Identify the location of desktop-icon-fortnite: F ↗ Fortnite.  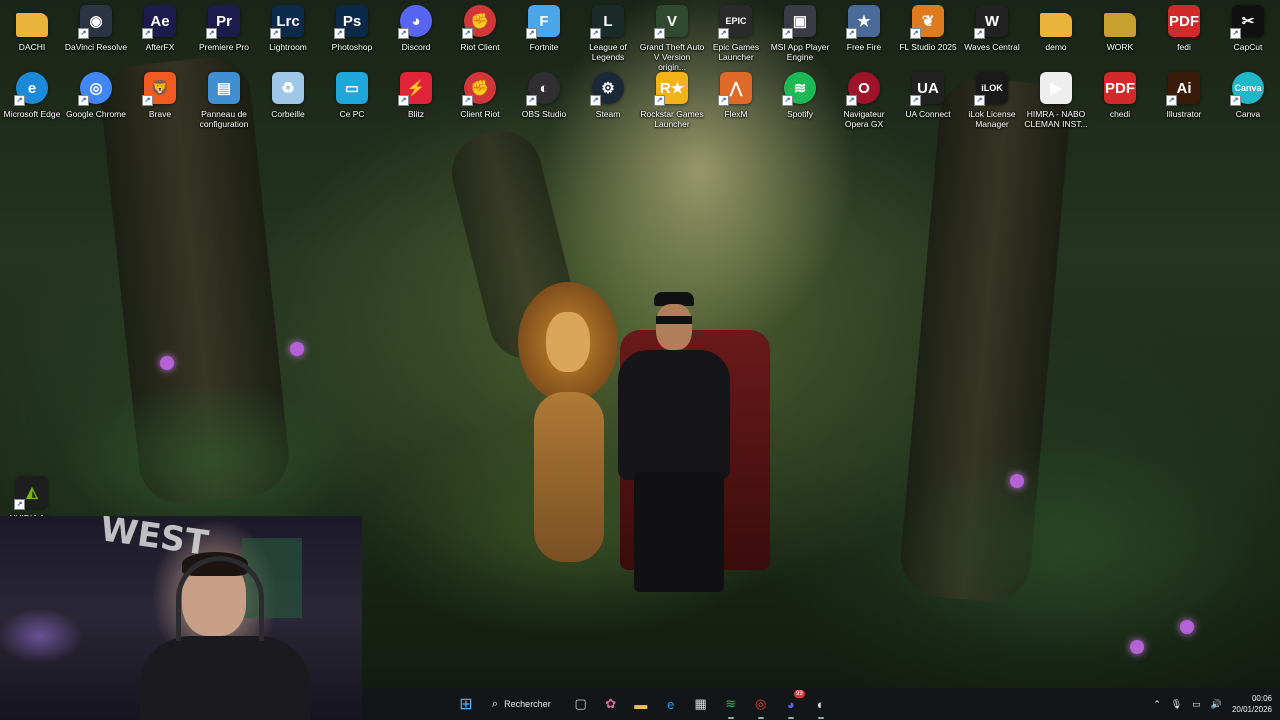
(544, 28).